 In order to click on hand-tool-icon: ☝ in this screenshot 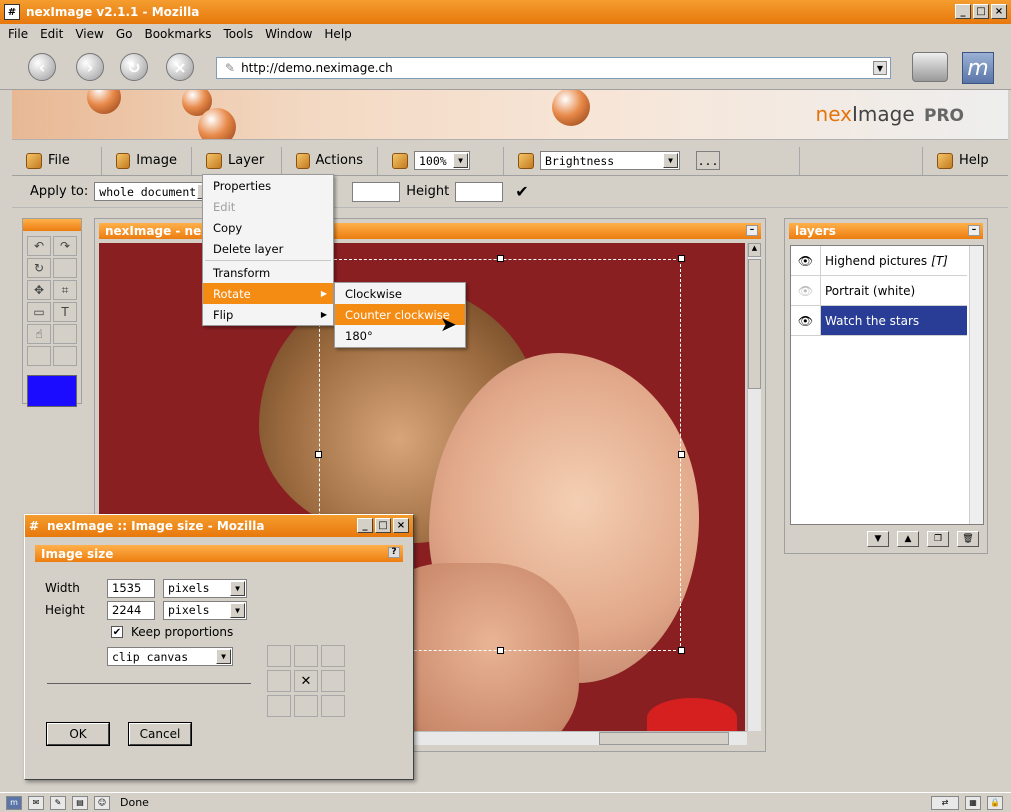, I will do `click(39, 334)`.